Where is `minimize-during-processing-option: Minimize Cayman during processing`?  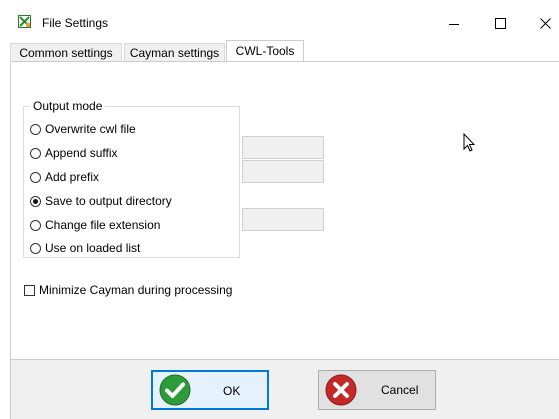 minimize-during-processing-option: Minimize Cayman during processing is located at coordinates (128, 290).